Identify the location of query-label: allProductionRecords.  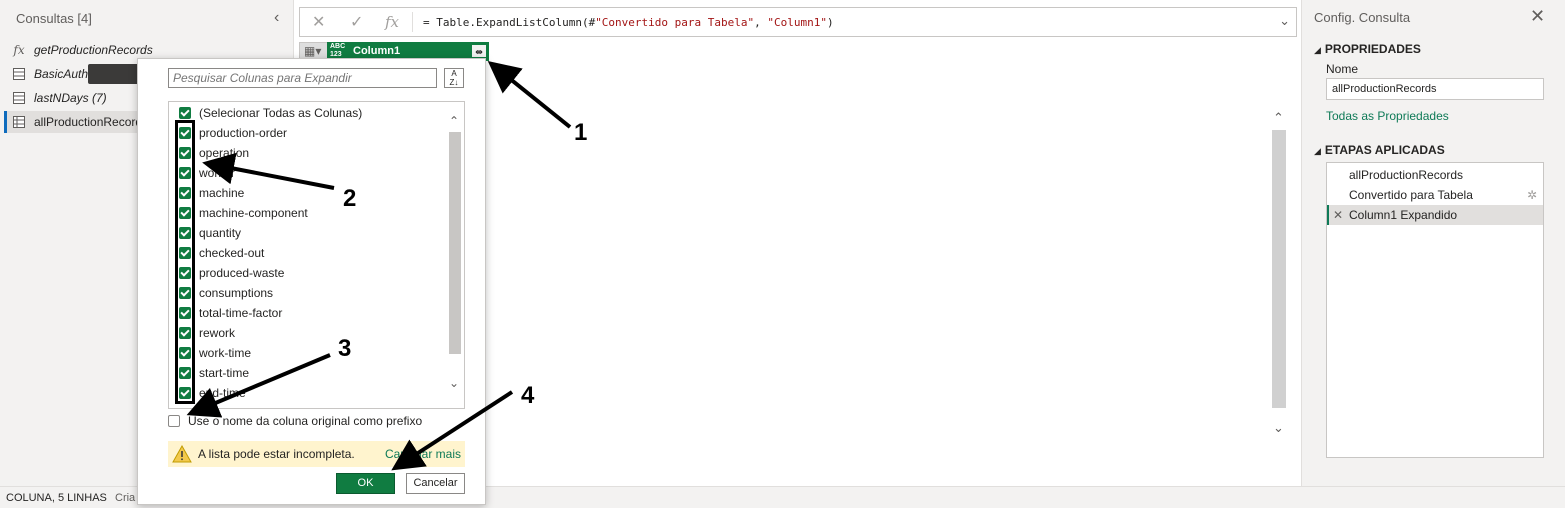
(91, 122).